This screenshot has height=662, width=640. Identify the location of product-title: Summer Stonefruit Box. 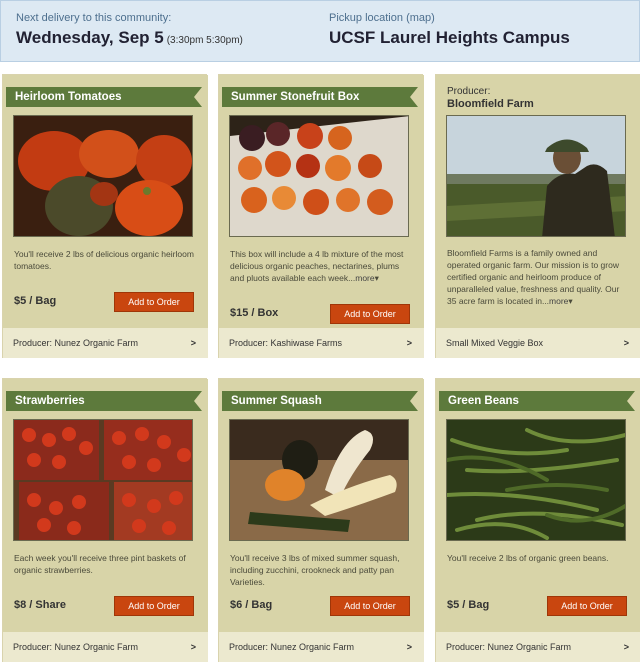
(320, 97).